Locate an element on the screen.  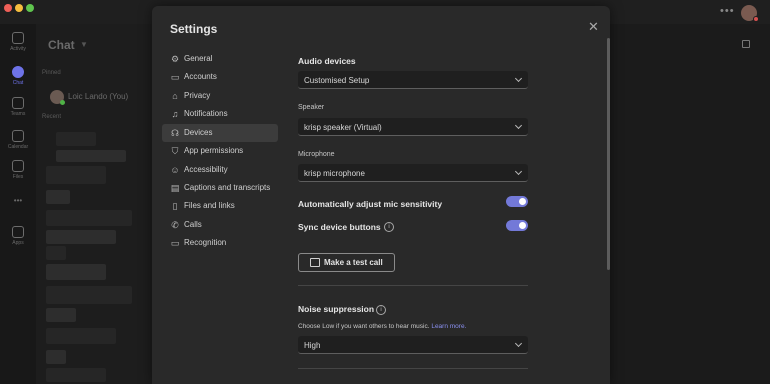
file-icon: ▯ is located at coordinates (175, 206).